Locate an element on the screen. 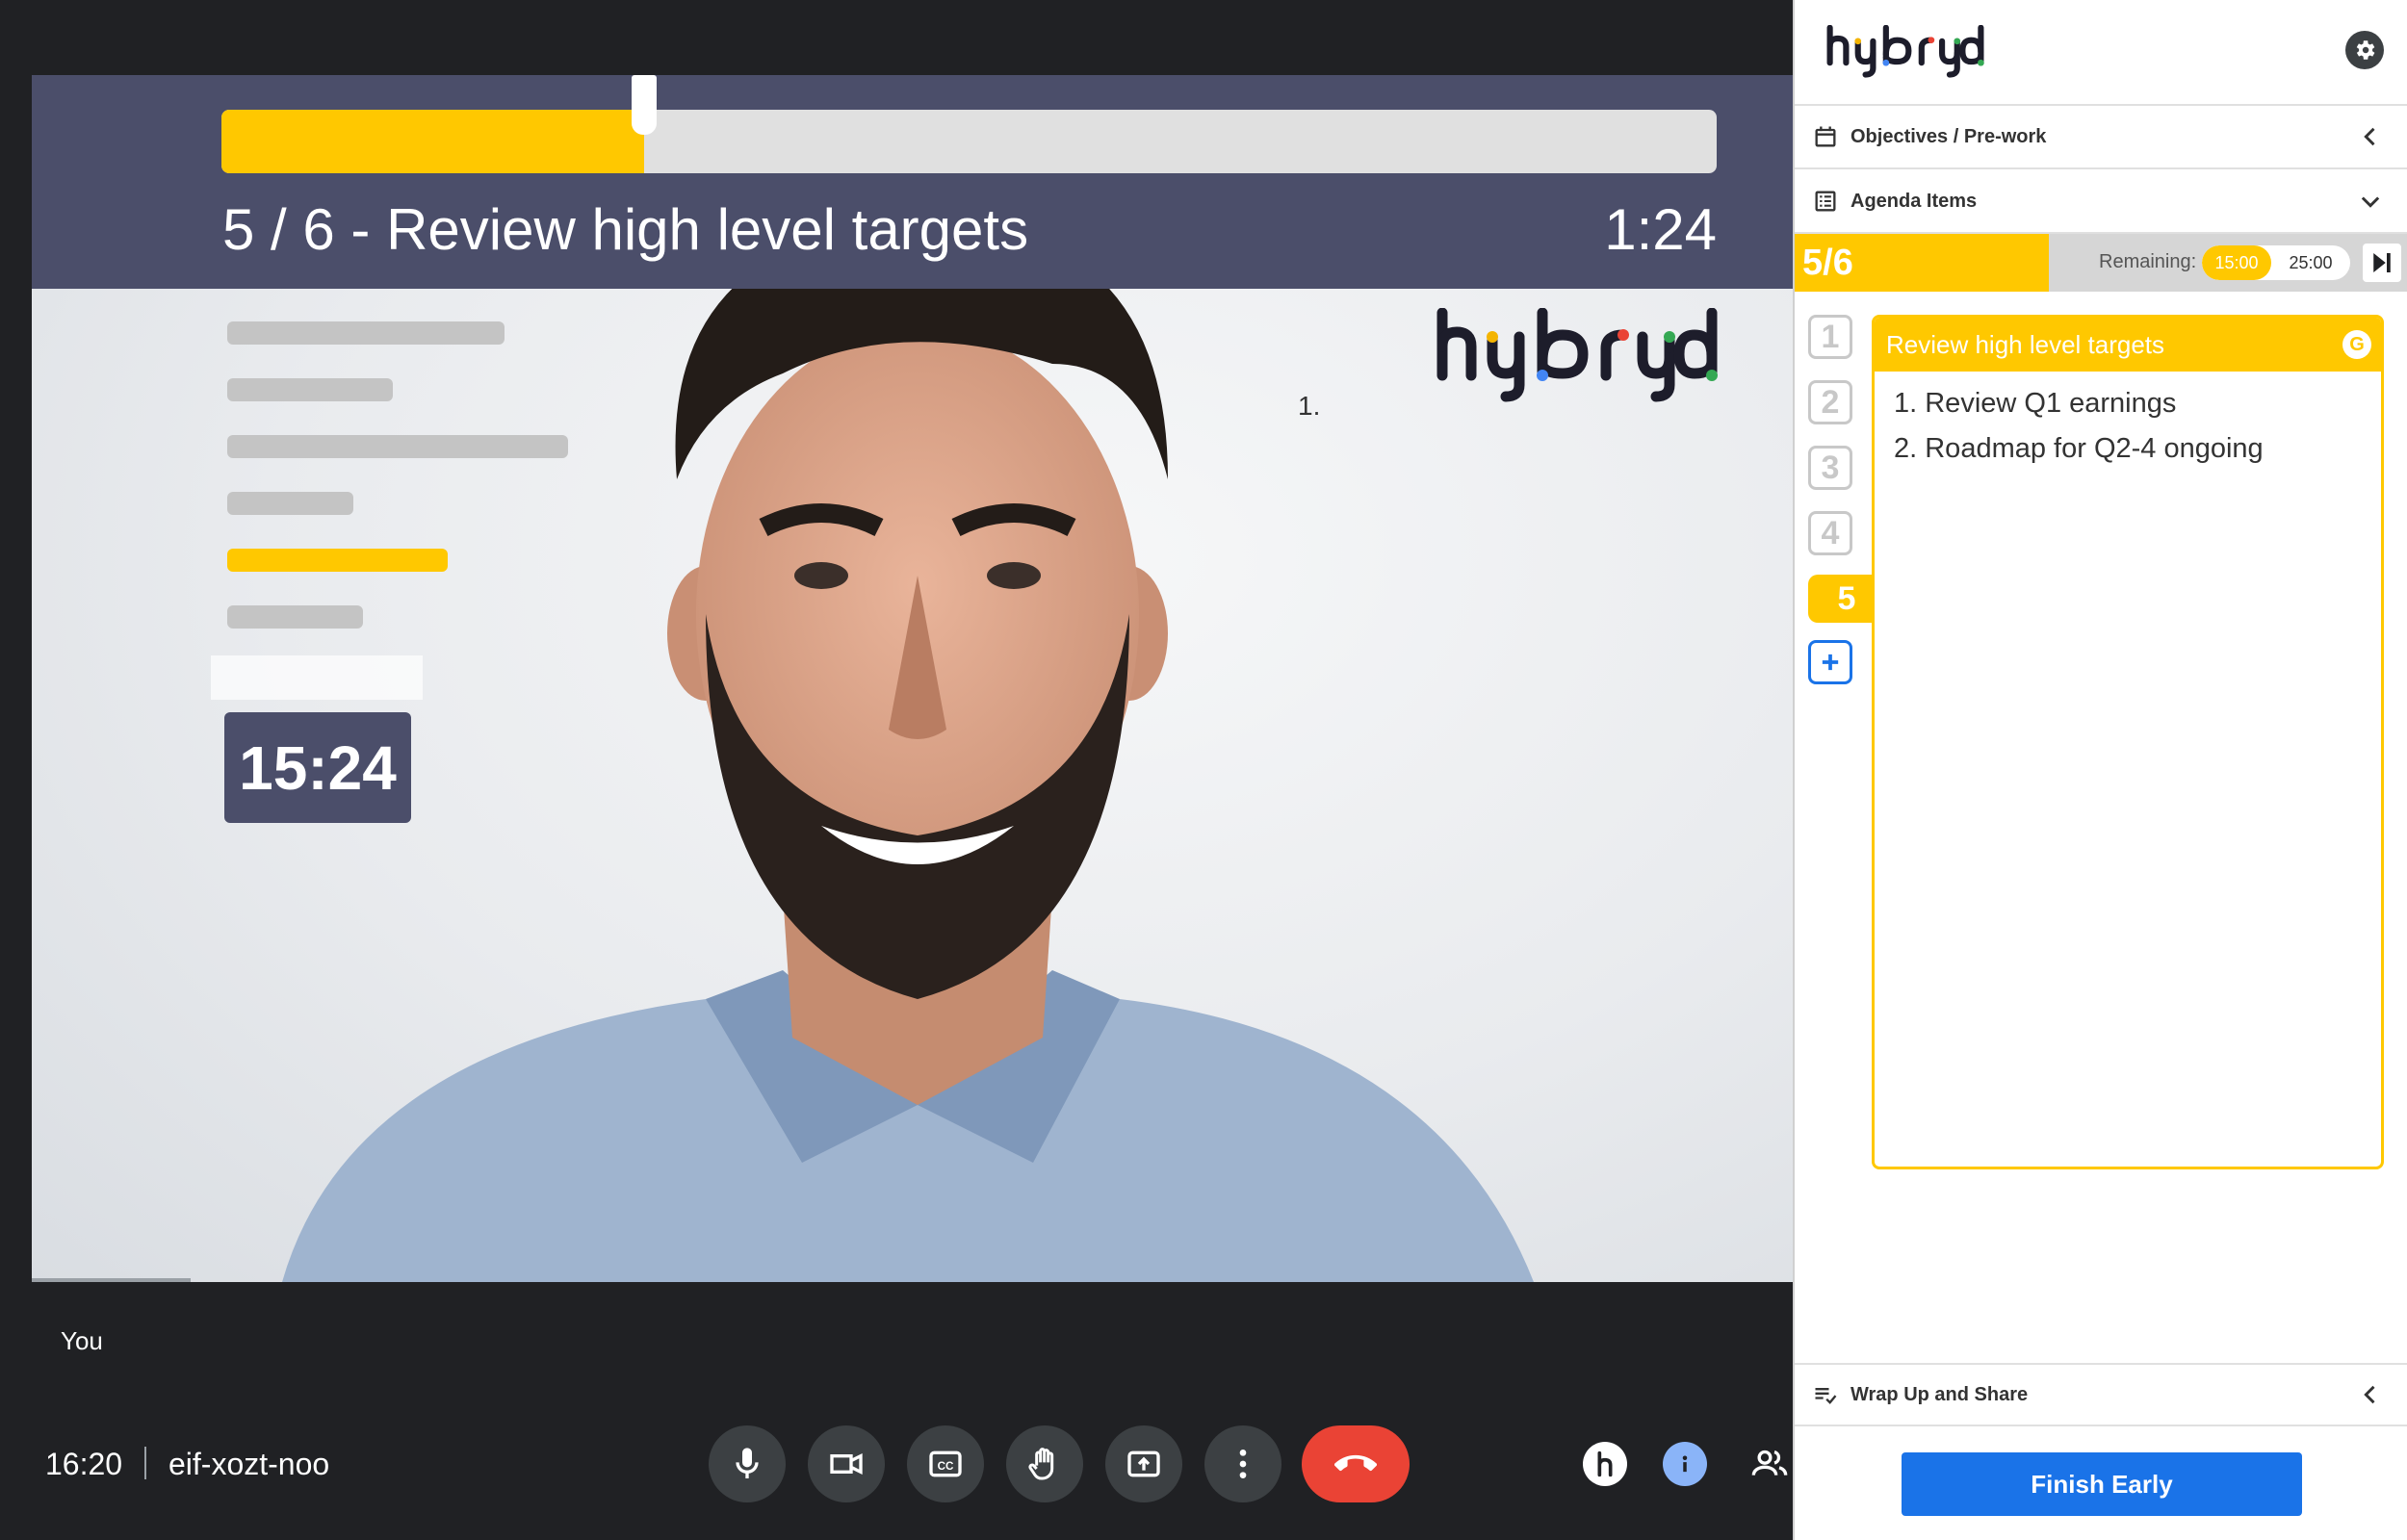 The width and height of the screenshot is (2407, 1540). agenda-label: Agenda Items is located at coordinates (1914, 201).